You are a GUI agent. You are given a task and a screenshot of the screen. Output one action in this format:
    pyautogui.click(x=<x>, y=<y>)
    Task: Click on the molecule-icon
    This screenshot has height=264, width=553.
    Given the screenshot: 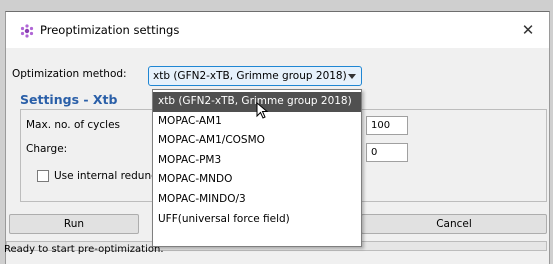 What is the action you would take?
    pyautogui.click(x=27, y=31)
    